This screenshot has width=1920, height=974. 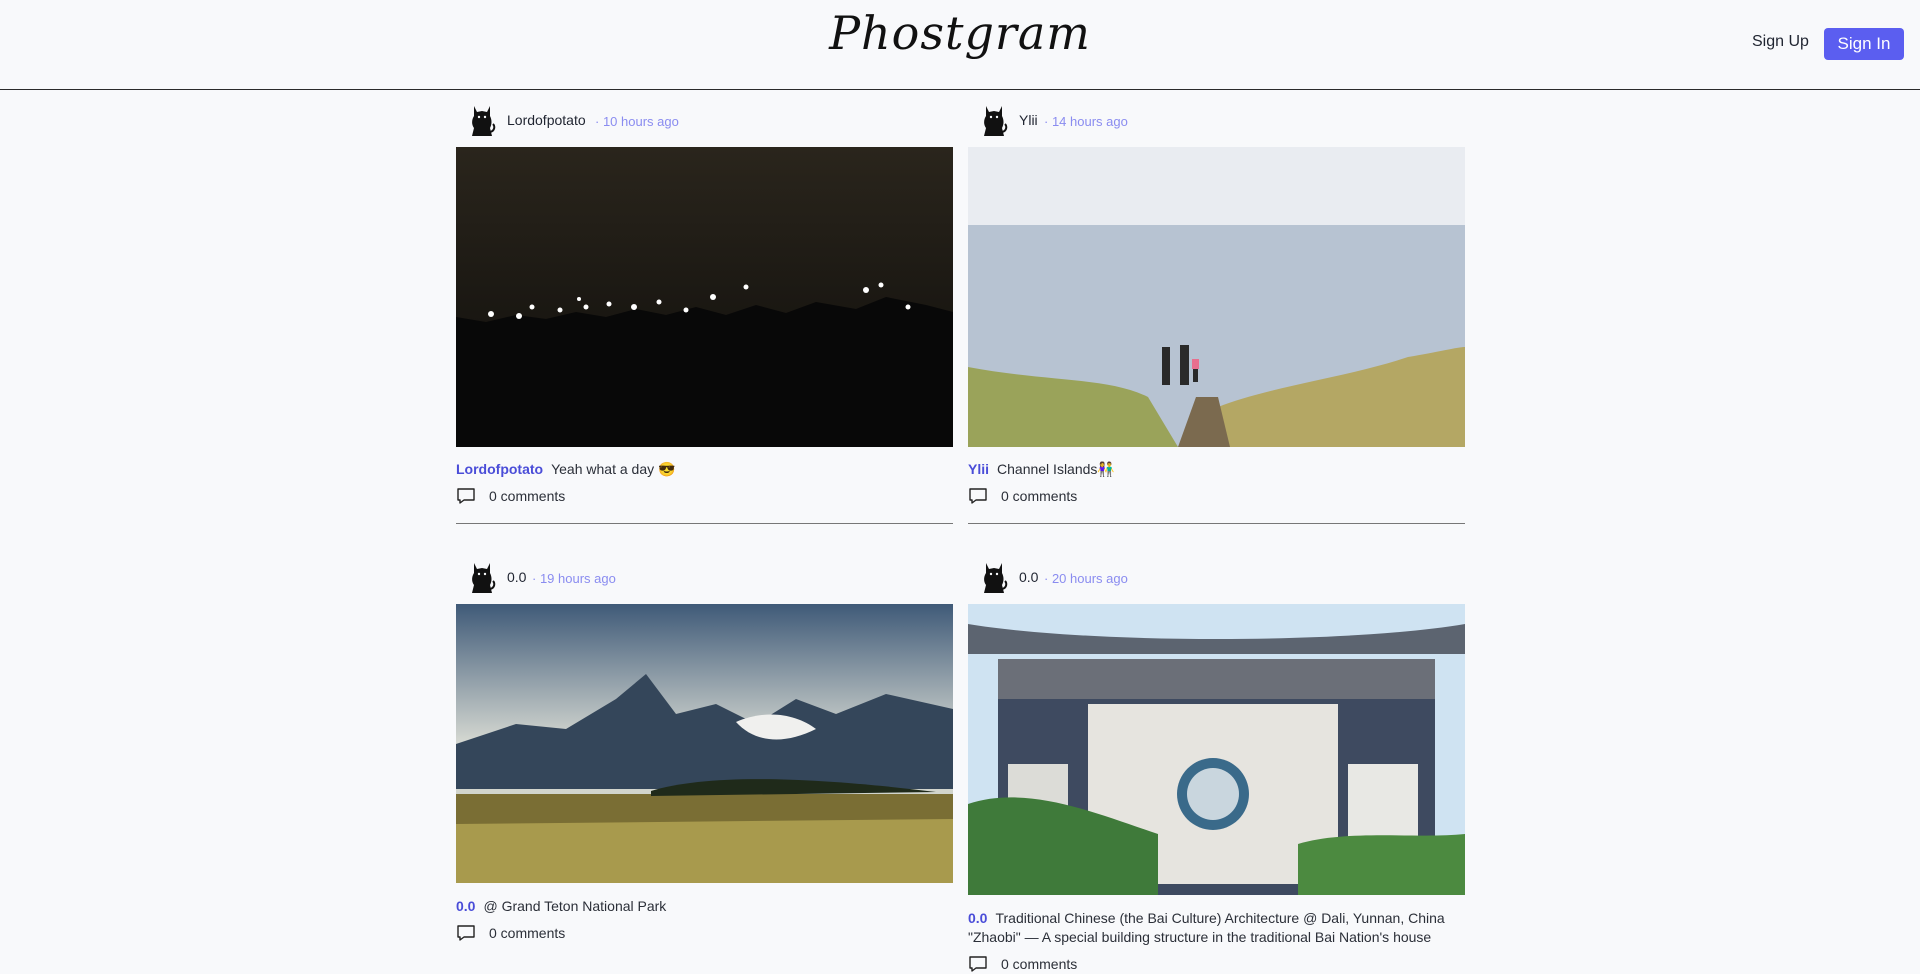 What do you see at coordinates (575, 906) in the screenshot?
I see `caption-text: @ Grand Teton National Park` at bounding box center [575, 906].